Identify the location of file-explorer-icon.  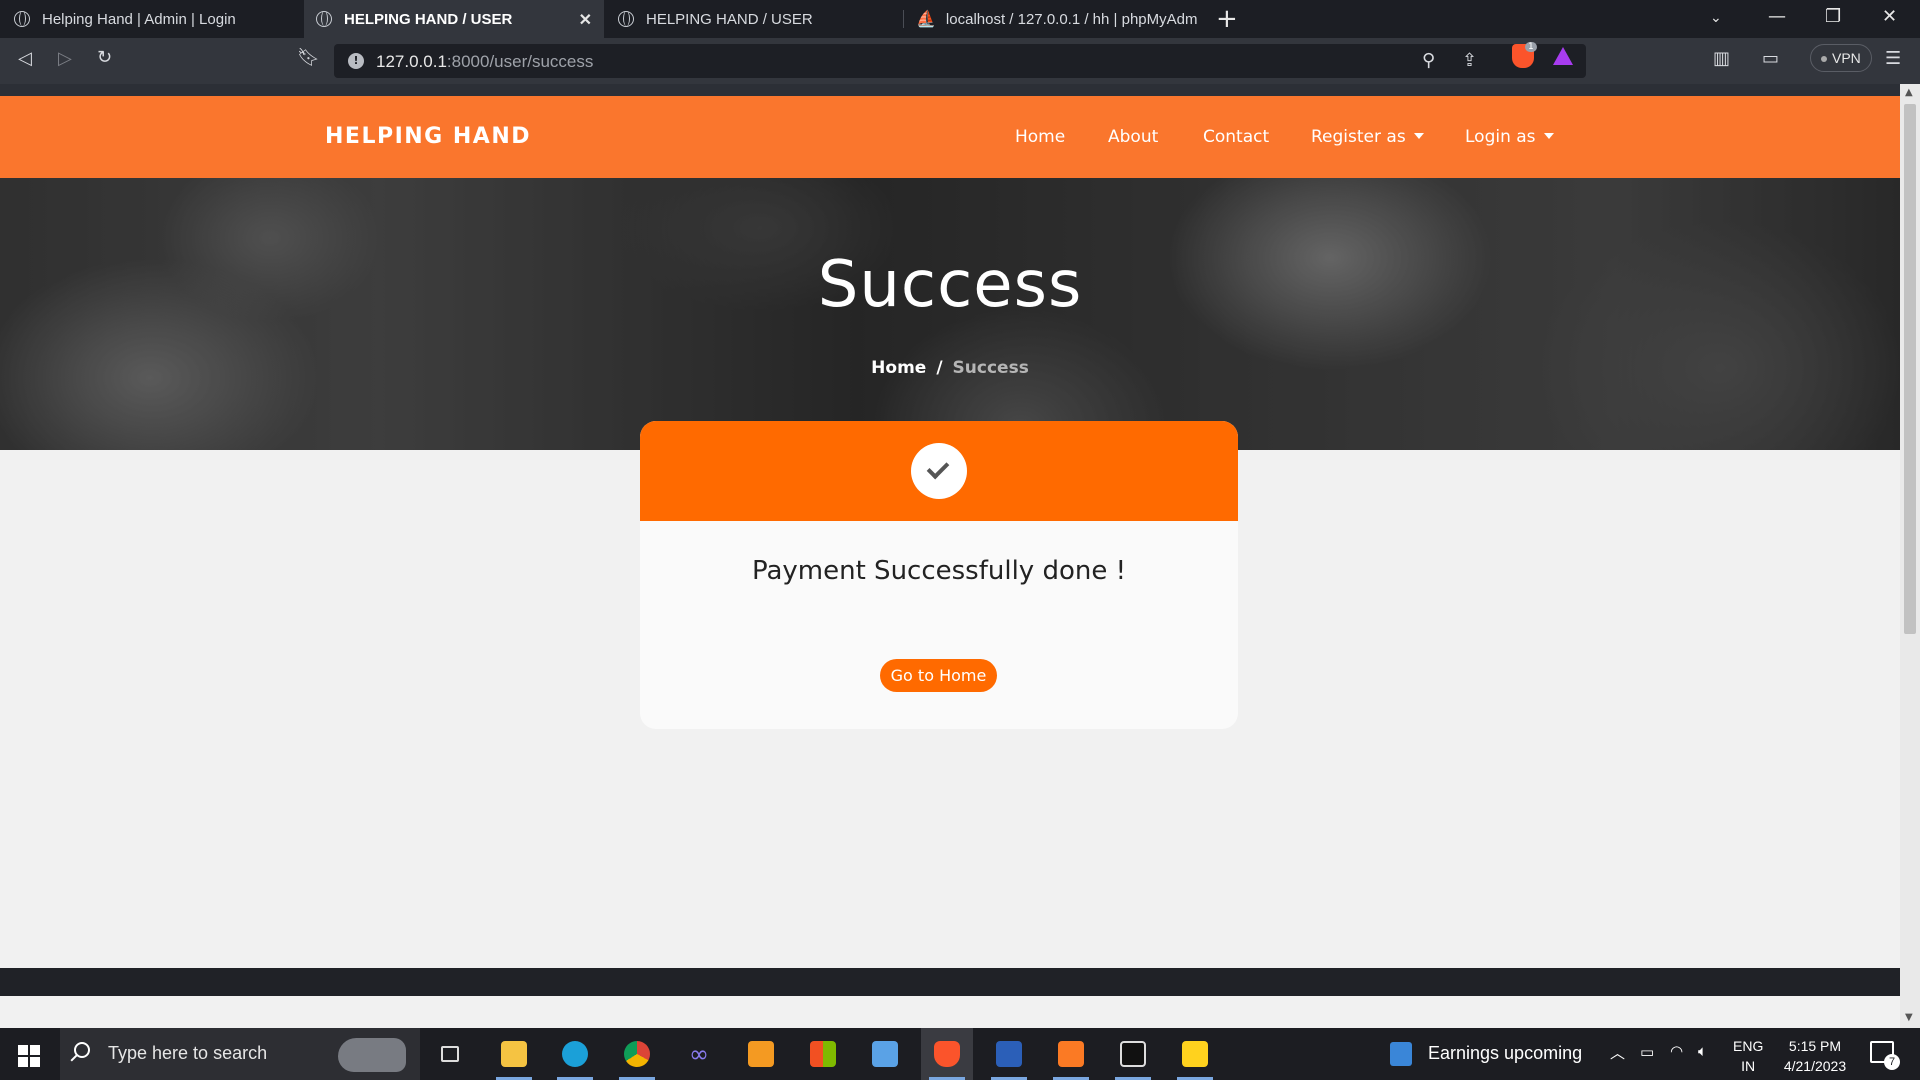
(514, 1054).